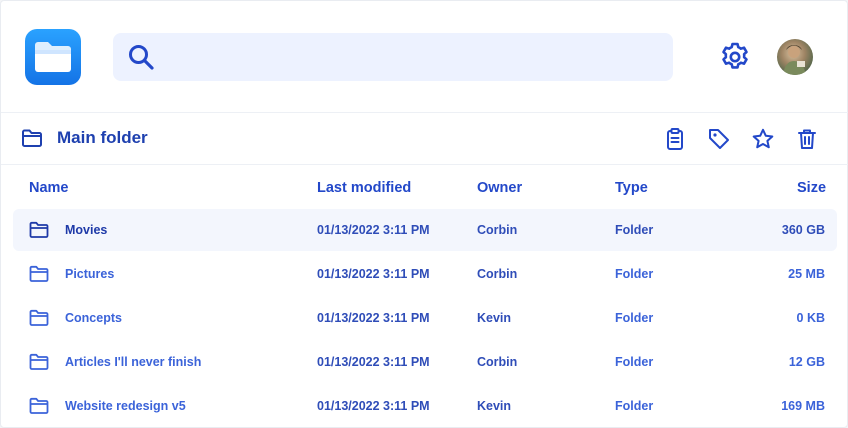 The width and height of the screenshot is (848, 428). Describe the element at coordinates (499, 188) in the screenshot. I see `column-header-owner: Owner` at that location.